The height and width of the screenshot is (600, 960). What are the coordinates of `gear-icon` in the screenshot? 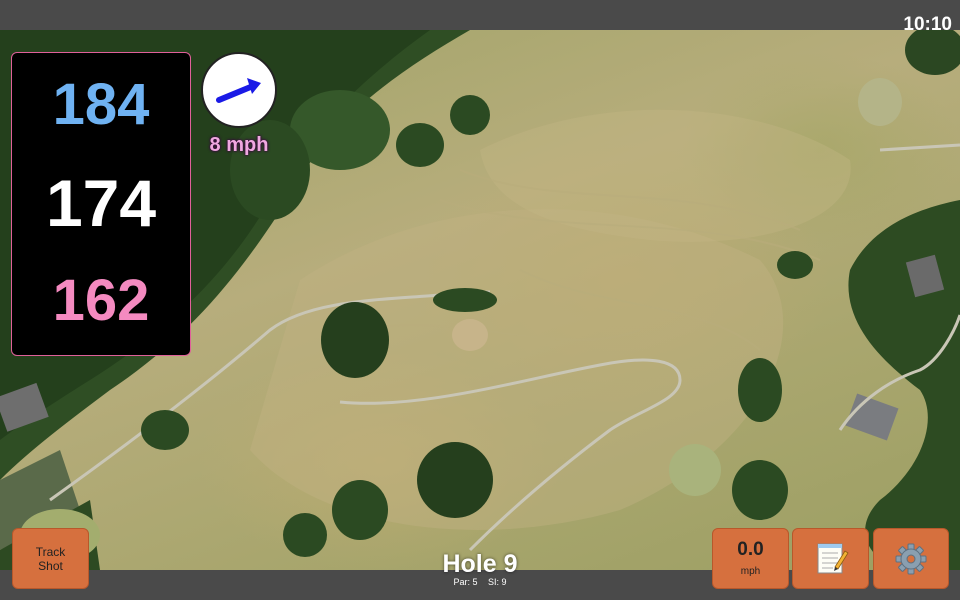 It's located at (911, 559).